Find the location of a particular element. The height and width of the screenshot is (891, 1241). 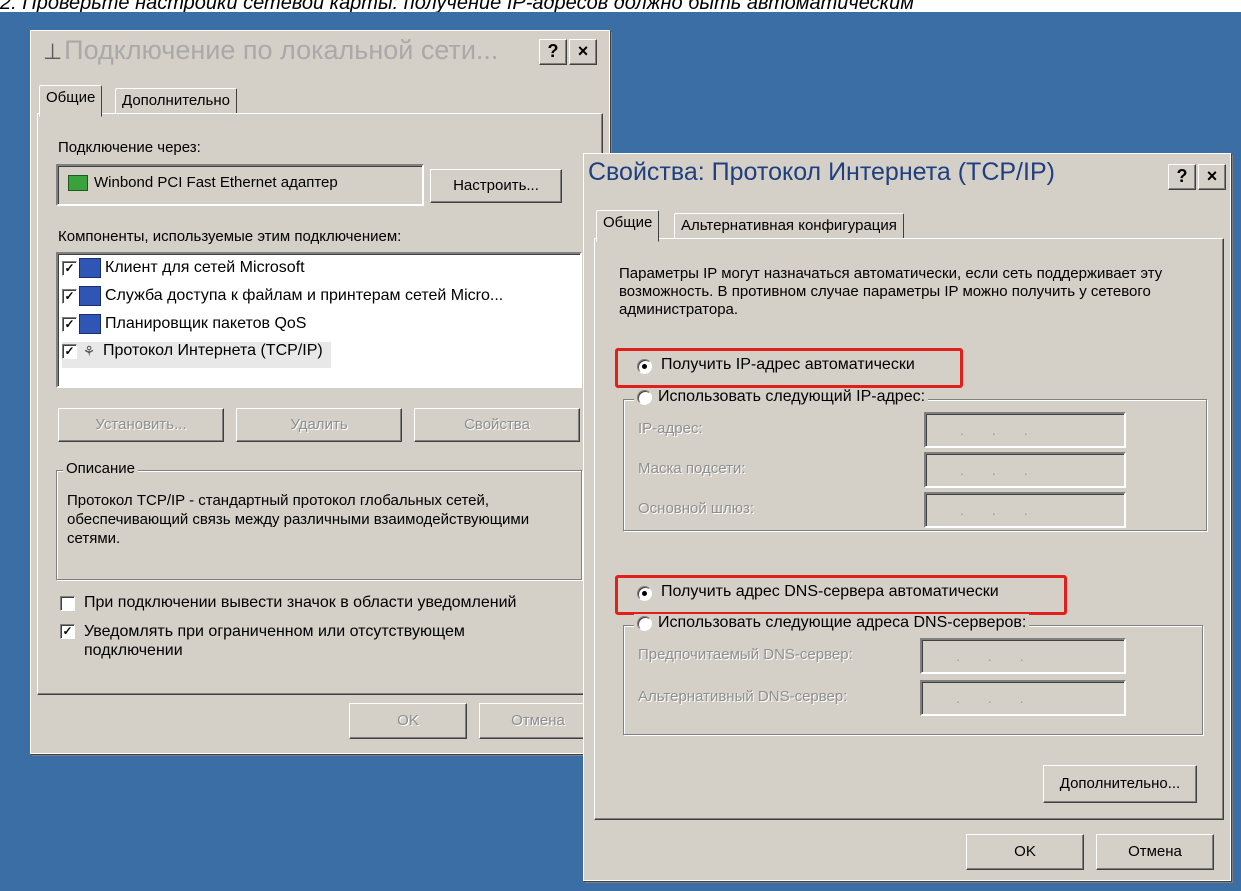

adapter-box: Winbond PCI Fast Ethernet адаптер is located at coordinates (240, 185).